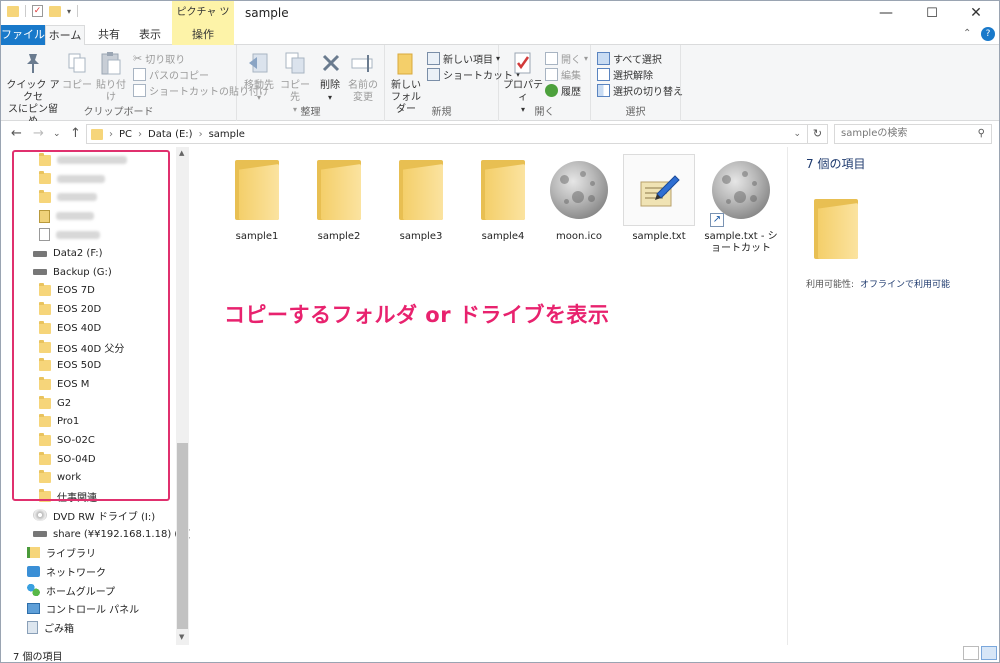 This screenshot has width=1000, height=663. Describe the element at coordinates (330, 85) in the screenshot. I see `delete-label: 削除` at that location.